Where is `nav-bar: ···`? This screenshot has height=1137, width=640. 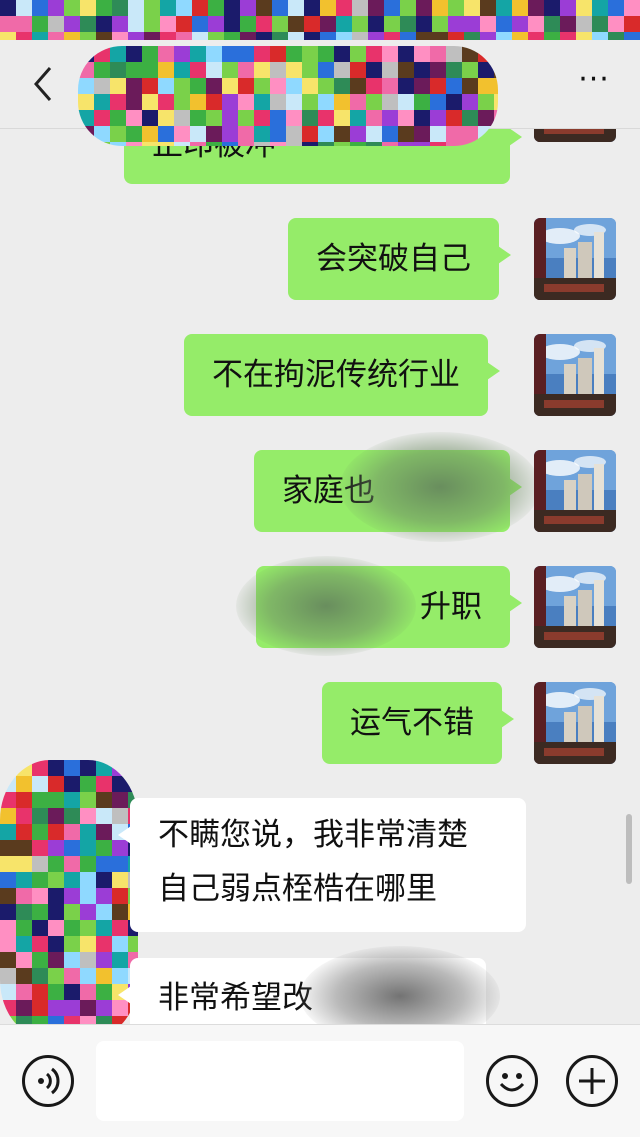
nav-bar: ··· is located at coordinates (320, 93).